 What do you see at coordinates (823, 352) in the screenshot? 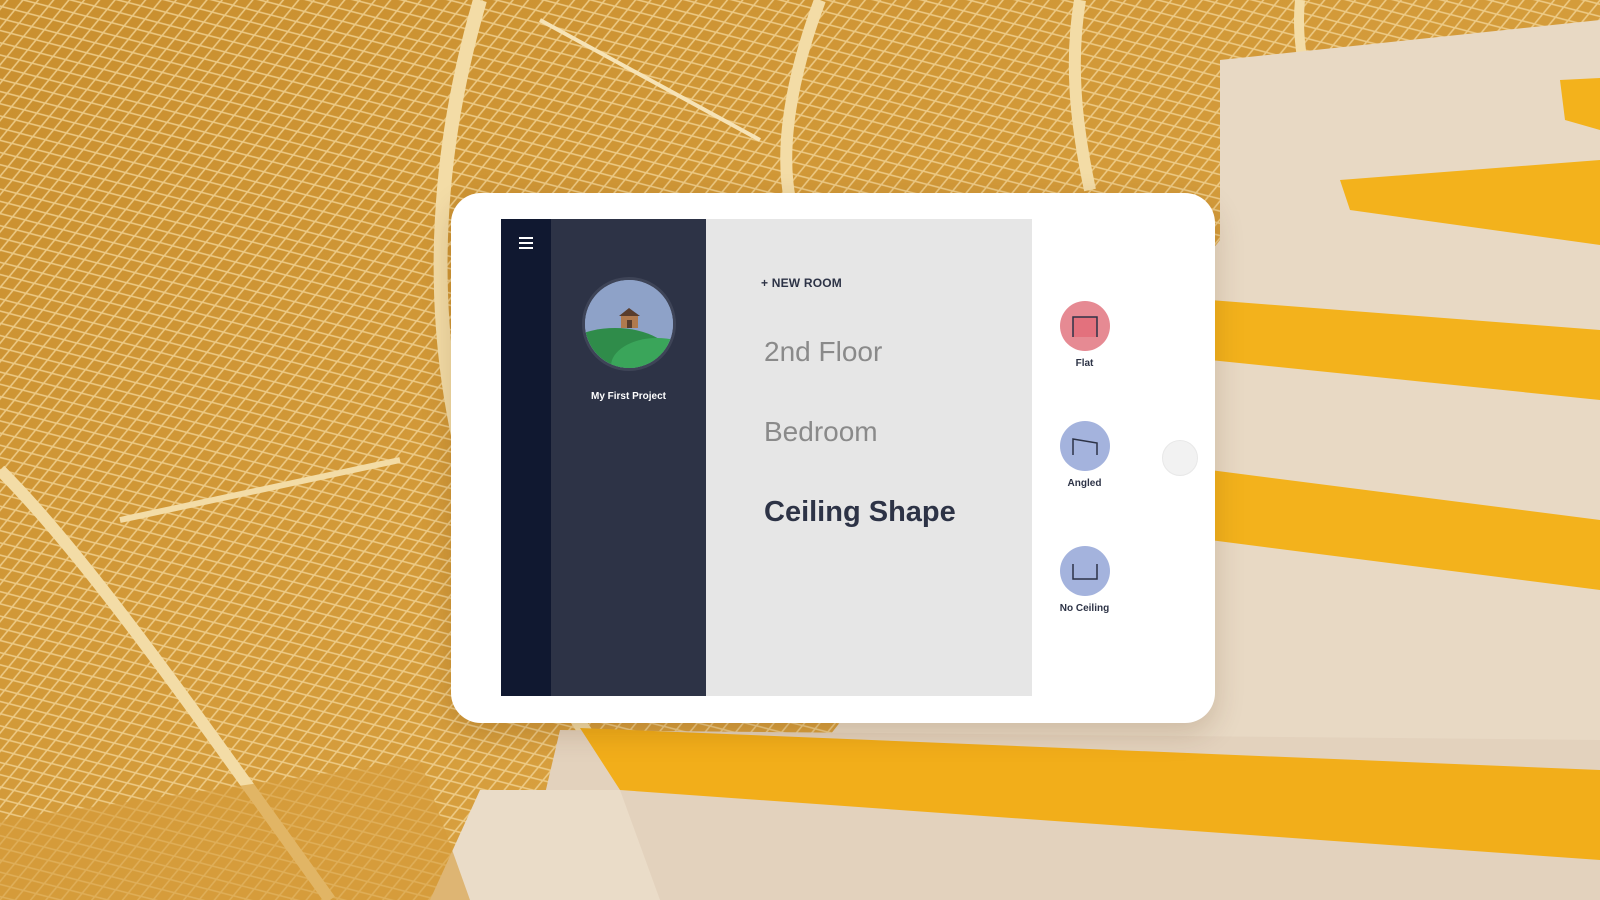
I see `breadcrumb-floor: 2nd Floor` at bounding box center [823, 352].